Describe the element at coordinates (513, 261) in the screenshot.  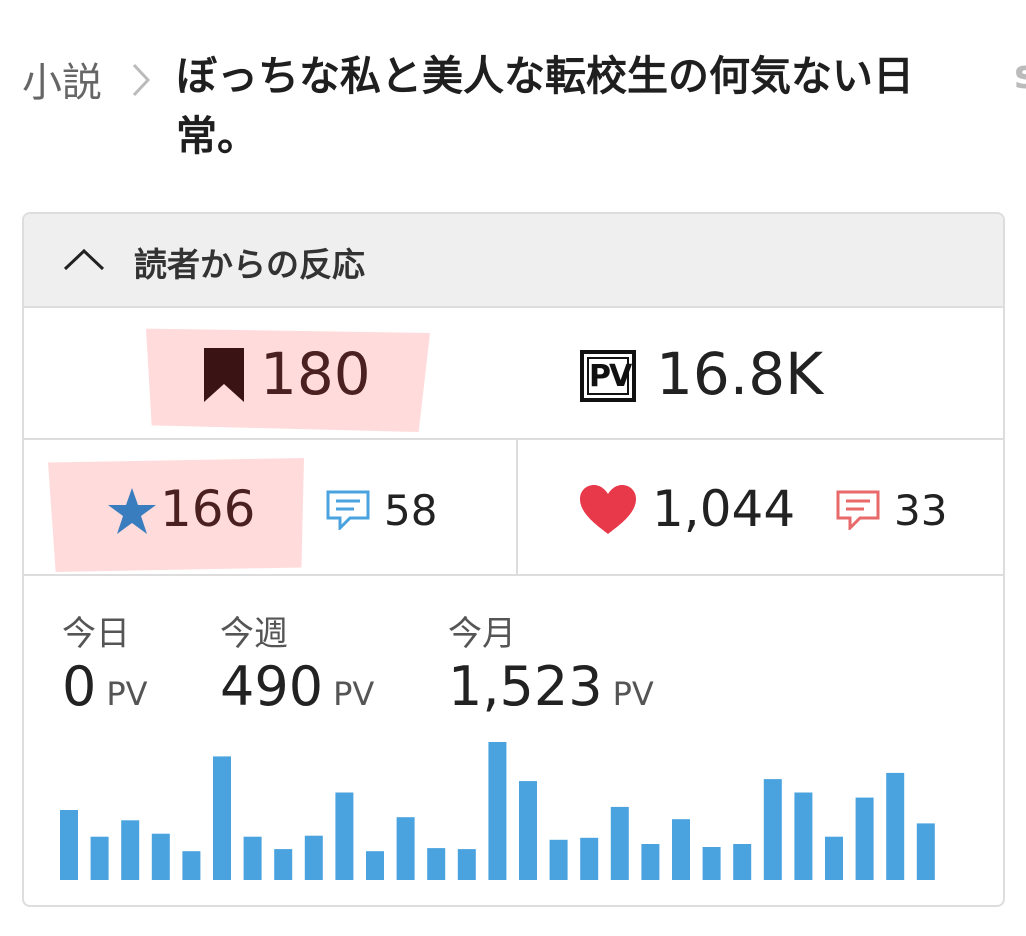
I see `reactions-header: 読者からの反応` at that location.